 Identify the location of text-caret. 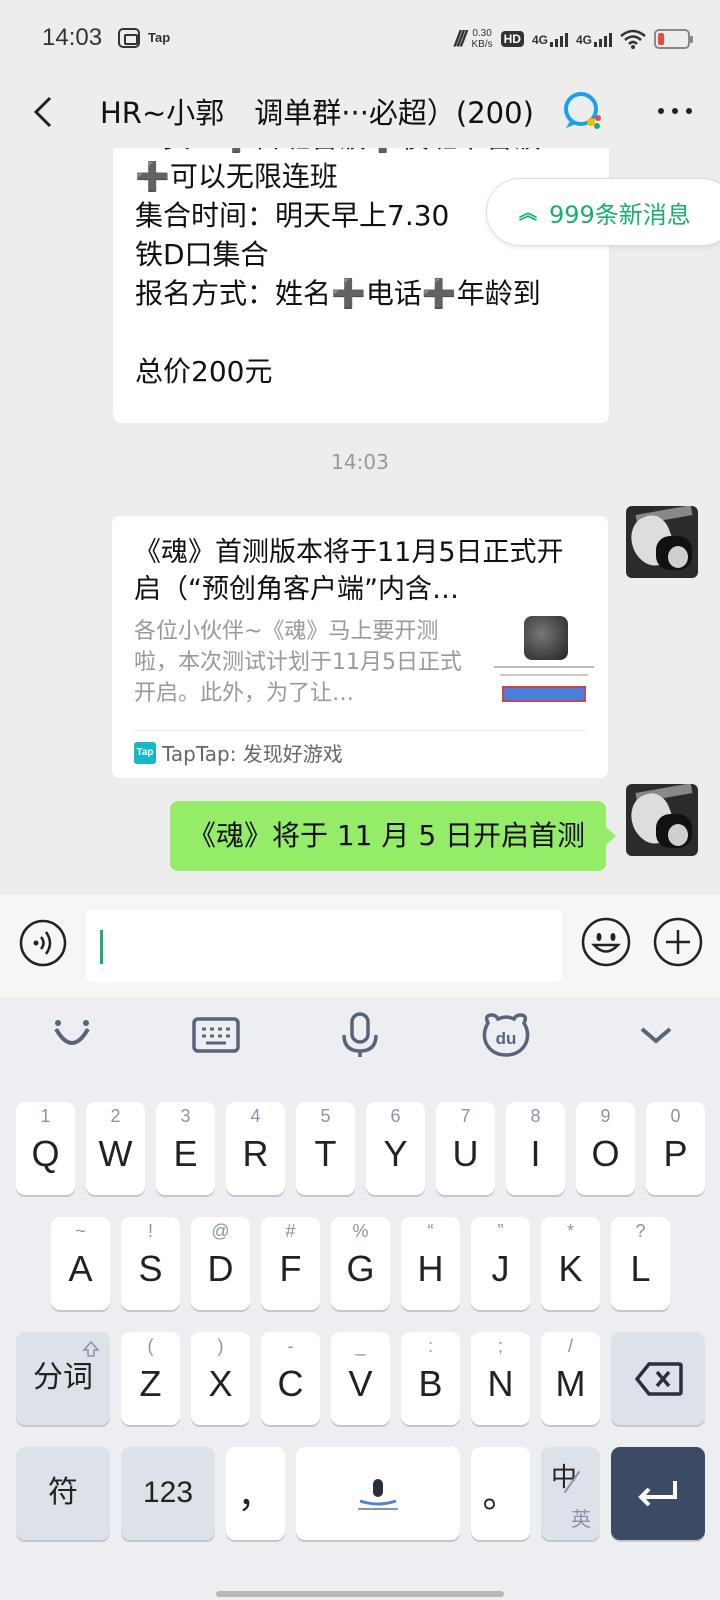
(101, 947).